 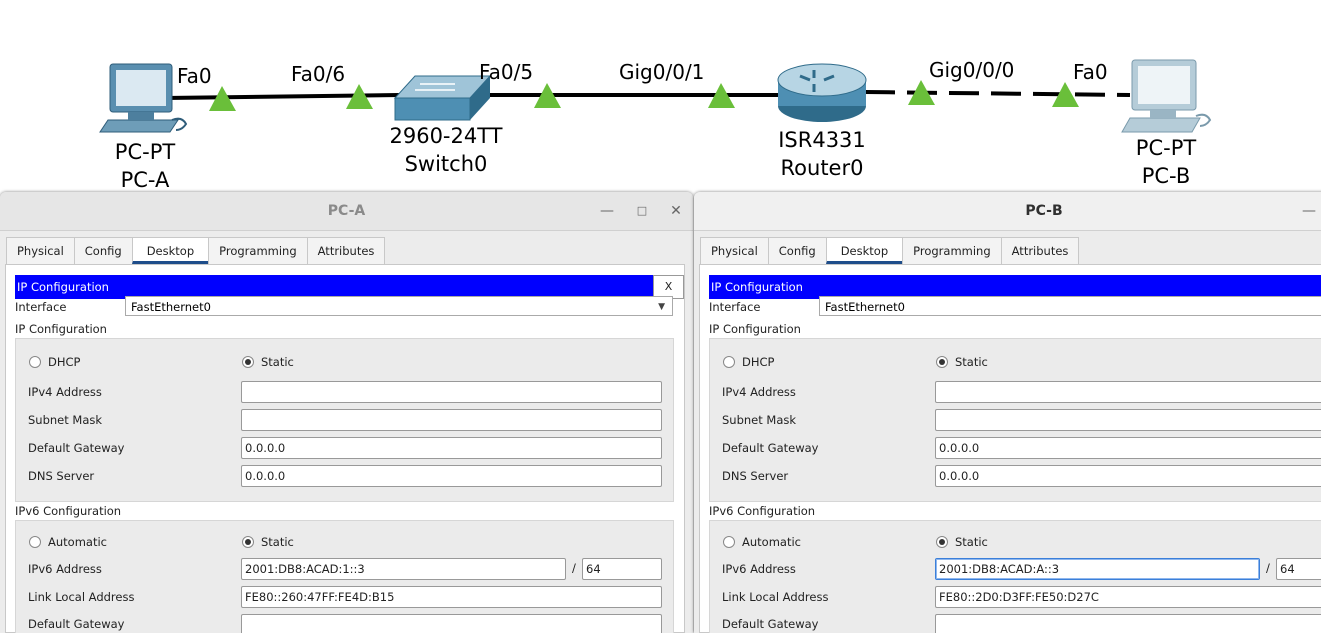 What do you see at coordinates (972, 70) in the screenshot?
I see `port-label-r-gig000: Gig0/0/0` at bounding box center [972, 70].